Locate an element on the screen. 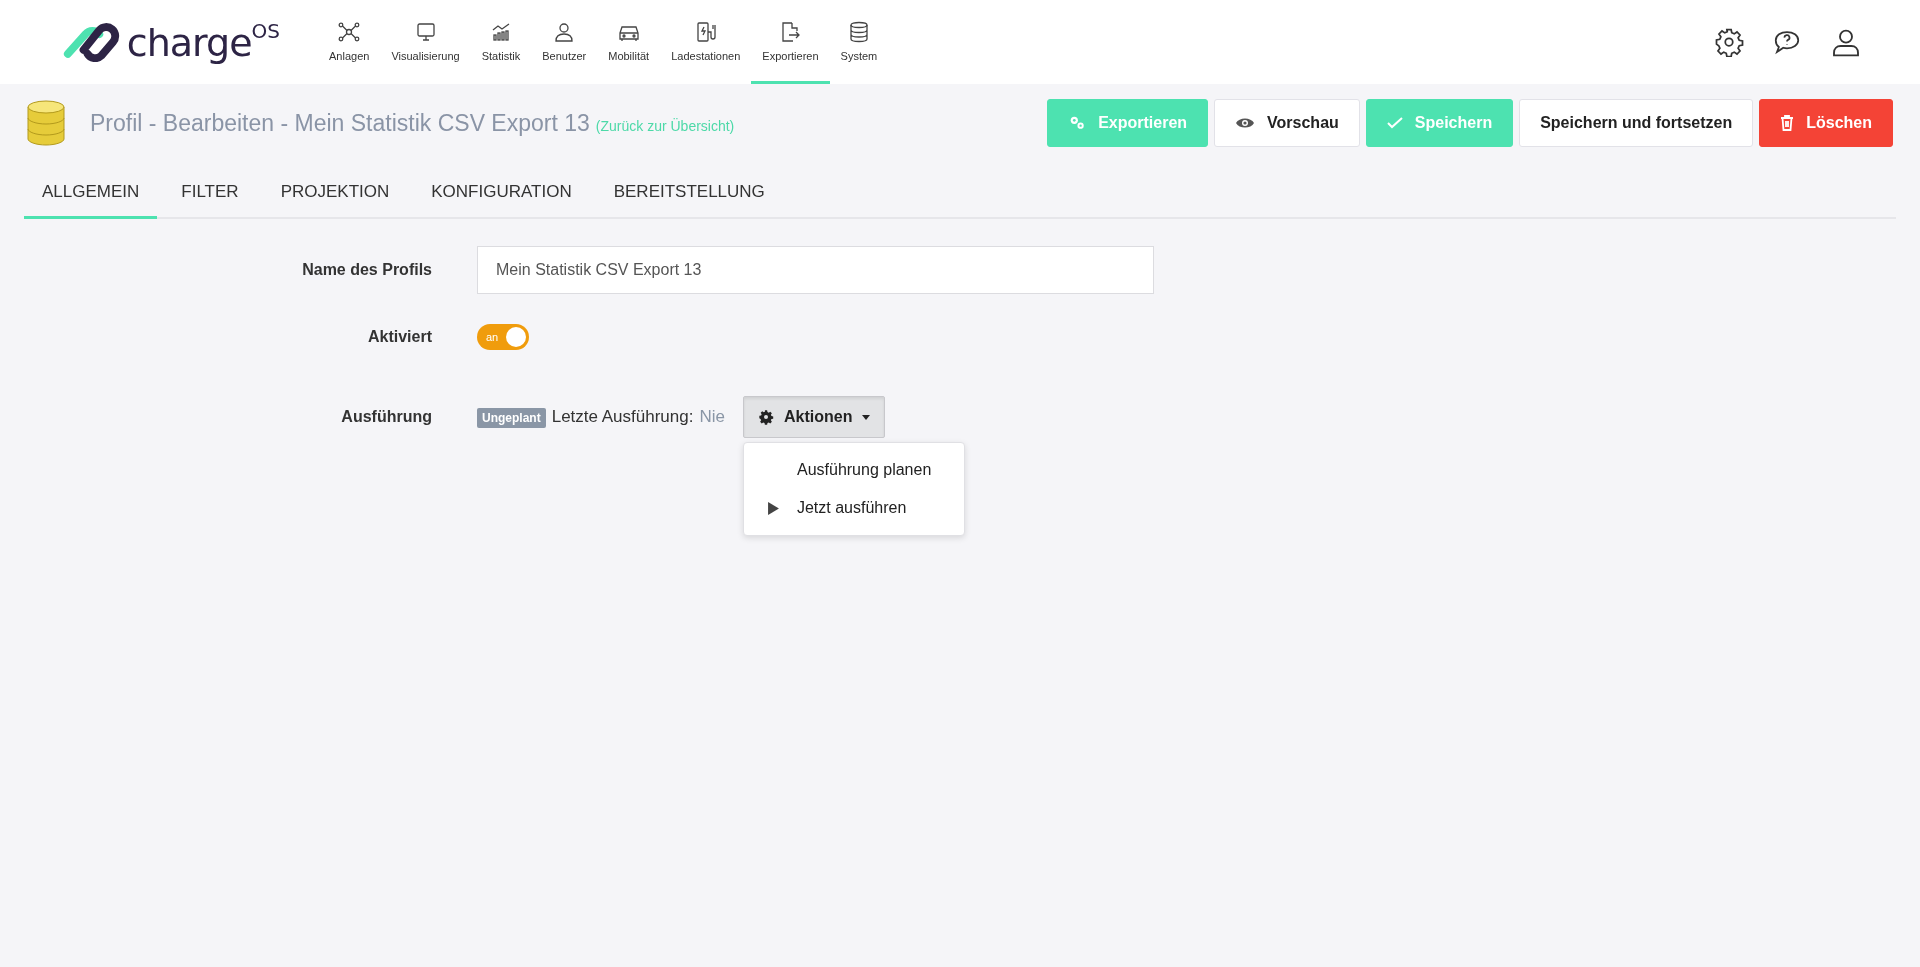 The image size is (1920, 967). tab: KONFIGURATION is located at coordinates (501, 194).